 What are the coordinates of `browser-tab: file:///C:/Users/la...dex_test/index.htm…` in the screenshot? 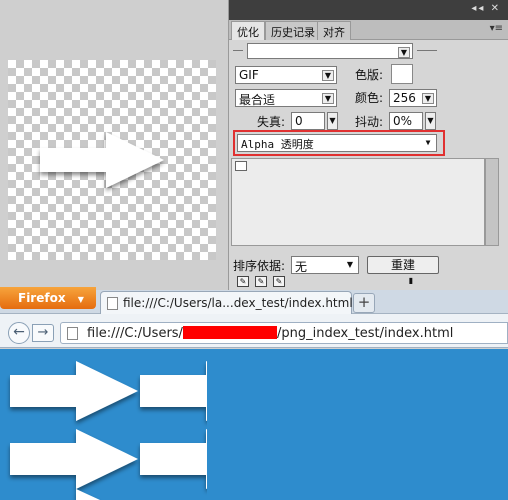 It's located at (226, 303).